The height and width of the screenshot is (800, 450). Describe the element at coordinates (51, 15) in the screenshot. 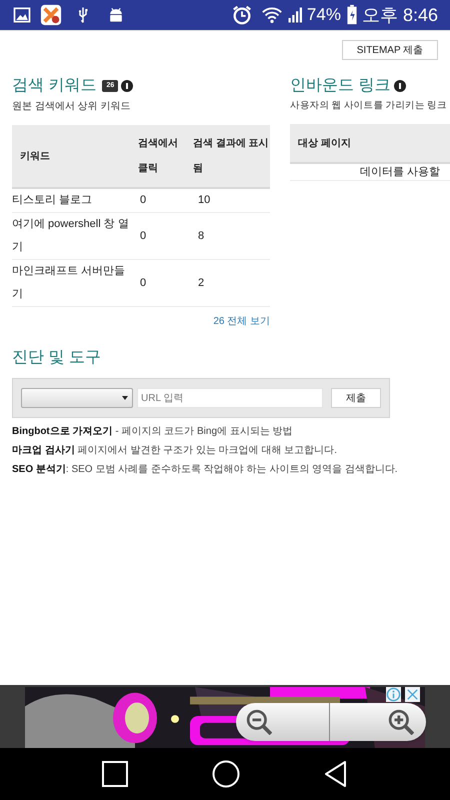

I see `app-icon` at that location.